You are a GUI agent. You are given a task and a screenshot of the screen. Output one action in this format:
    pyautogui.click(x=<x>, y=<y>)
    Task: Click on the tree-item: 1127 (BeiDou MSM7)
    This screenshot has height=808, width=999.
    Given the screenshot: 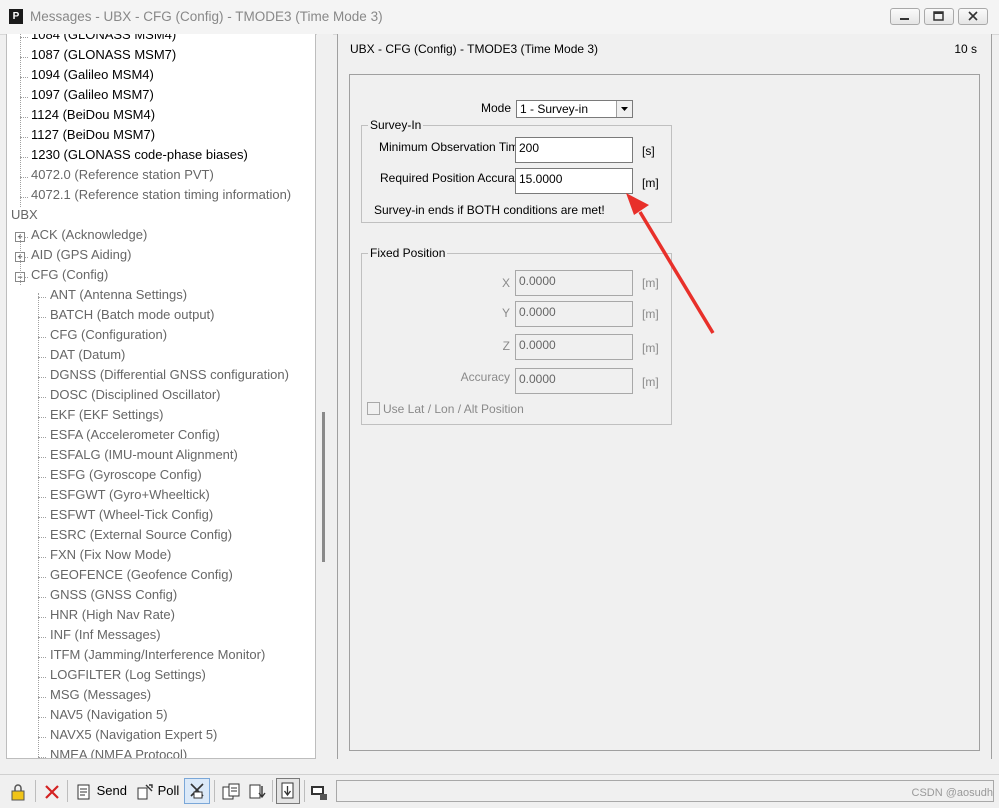 What is the action you would take?
    pyautogui.click(x=93, y=134)
    